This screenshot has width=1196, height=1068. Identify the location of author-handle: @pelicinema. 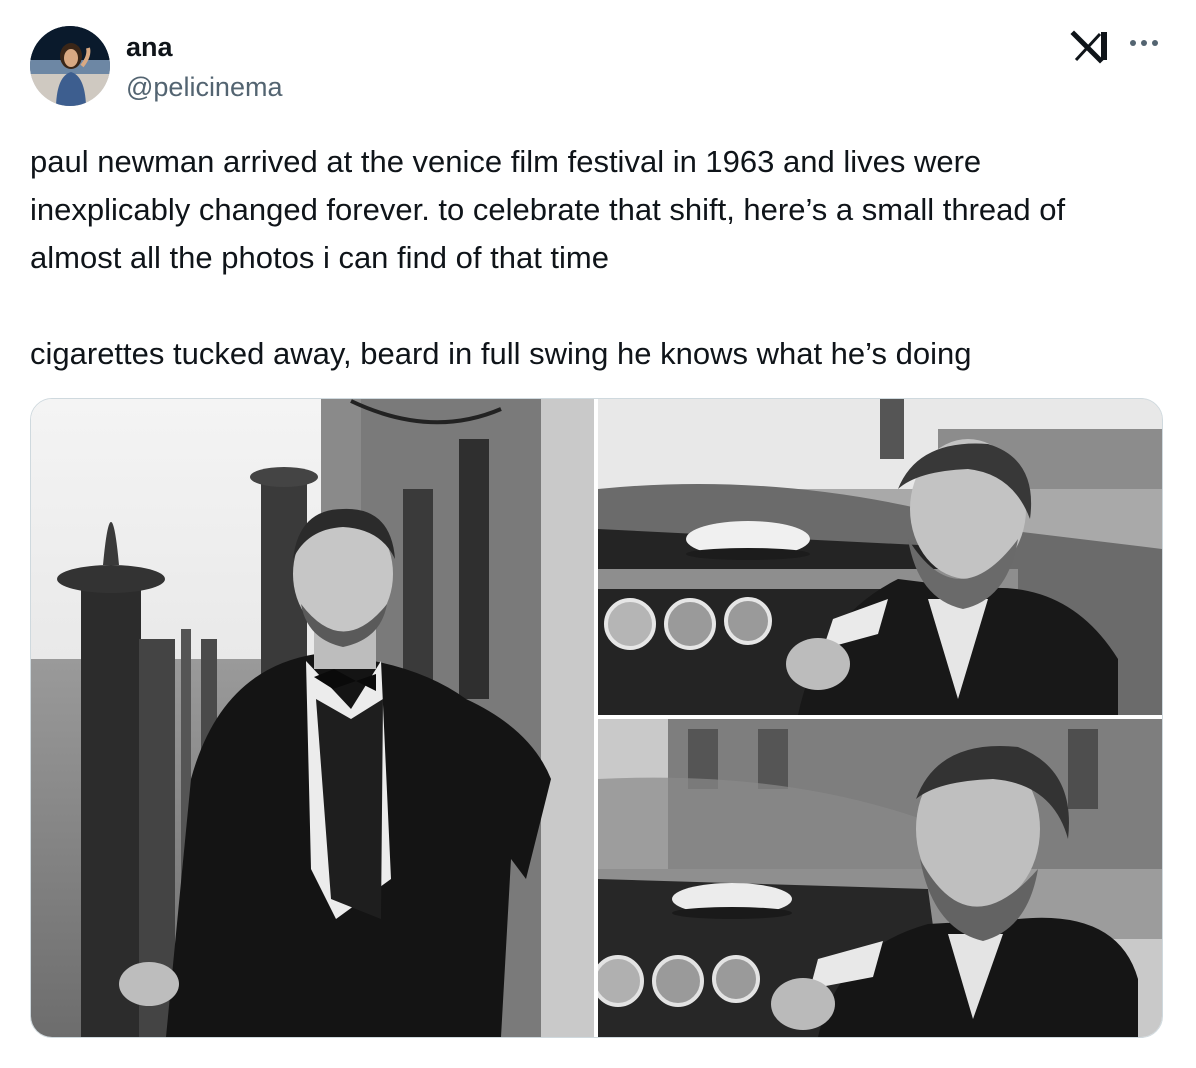
(204, 87).